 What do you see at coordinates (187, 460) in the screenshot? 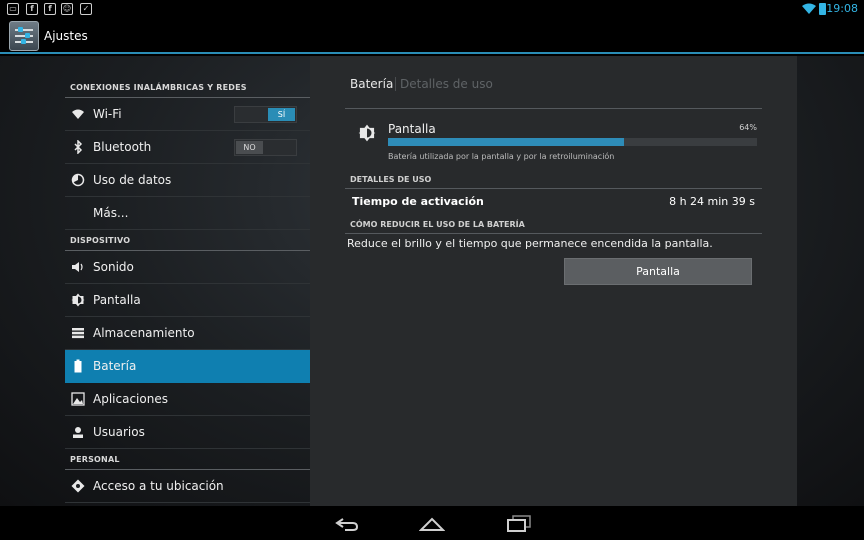
I see `section-header-personal: PERSONAL` at bounding box center [187, 460].